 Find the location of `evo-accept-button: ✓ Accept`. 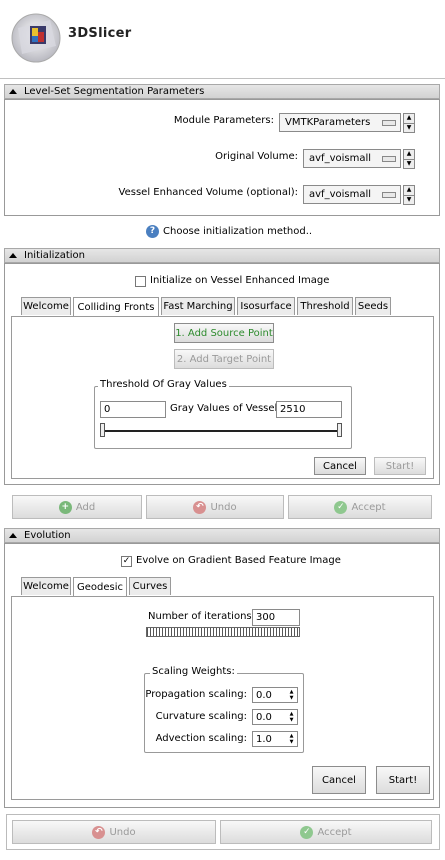

evo-accept-button: ✓ Accept is located at coordinates (326, 832).